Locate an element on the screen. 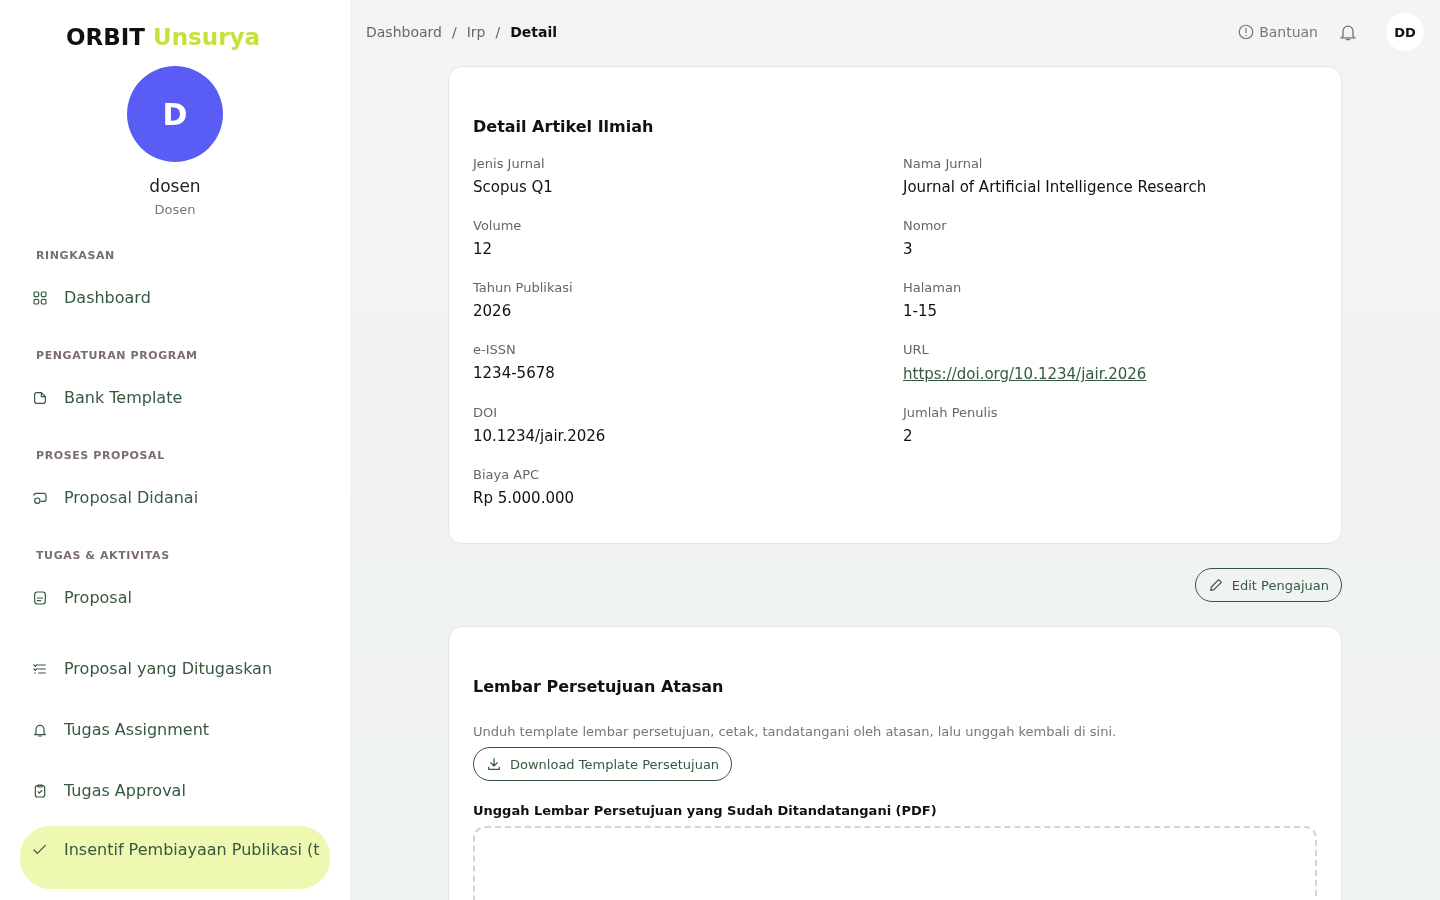 The width and height of the screenshot is (1440, 900). field-label: Volume is located at coordinates (498, 225).